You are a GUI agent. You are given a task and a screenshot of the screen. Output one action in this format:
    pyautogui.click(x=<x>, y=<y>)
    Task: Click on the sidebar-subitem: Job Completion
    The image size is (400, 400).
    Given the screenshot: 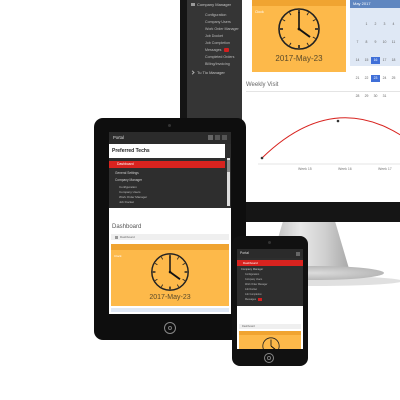 What is the action you would take?
    pyautogui.click(x=217, y=43)
    